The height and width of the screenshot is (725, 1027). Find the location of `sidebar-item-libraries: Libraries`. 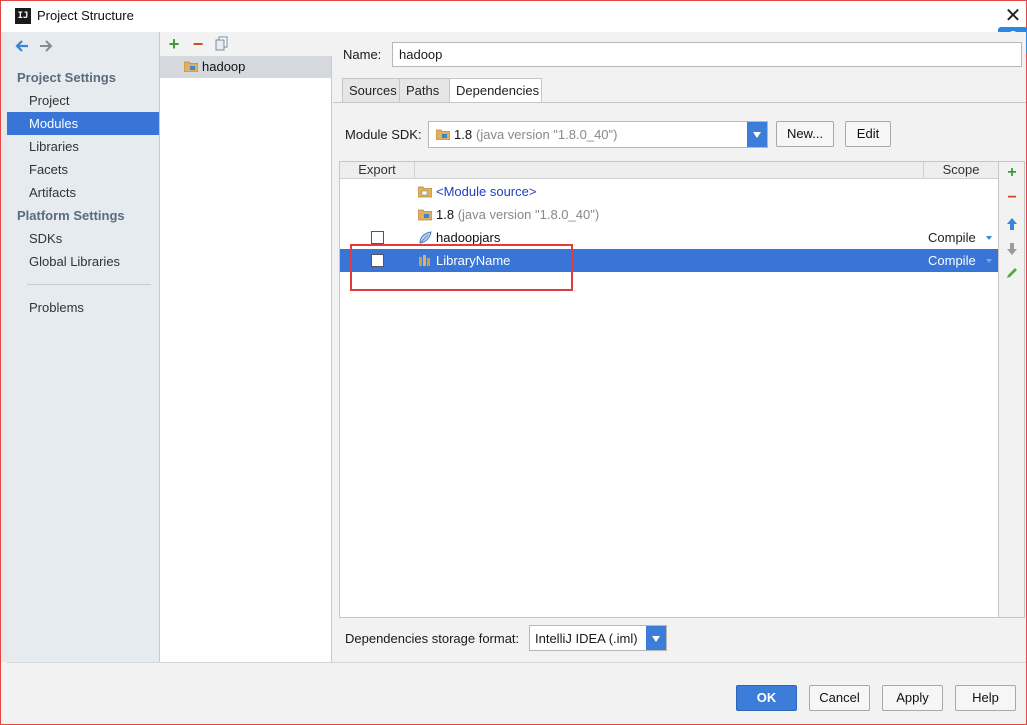

sidebar-item-libraries: Libraries is located at coordinates (83, 146).